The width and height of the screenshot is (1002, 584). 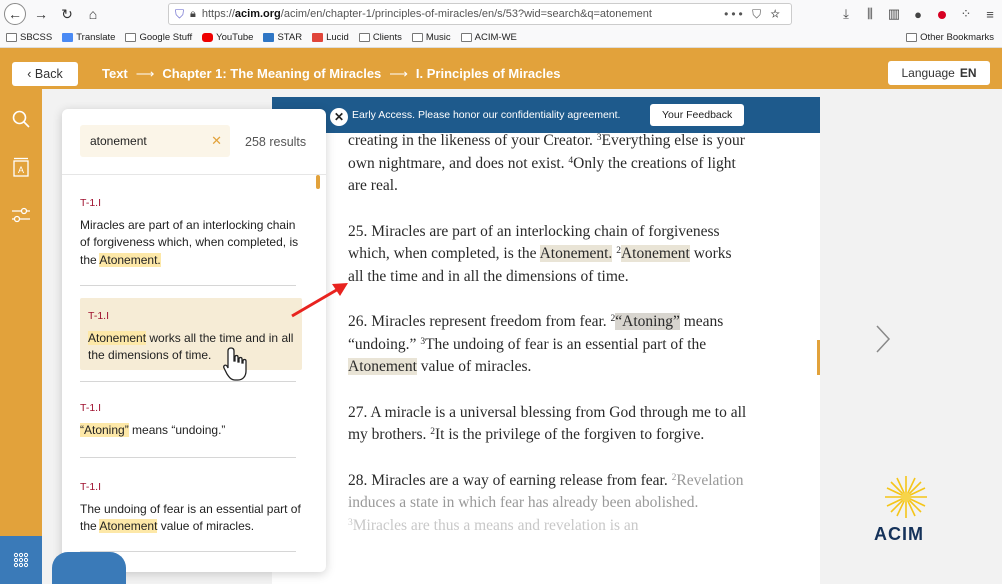 I want to click on bookmark-youtube: YouTube, so click(x=227, y=37).